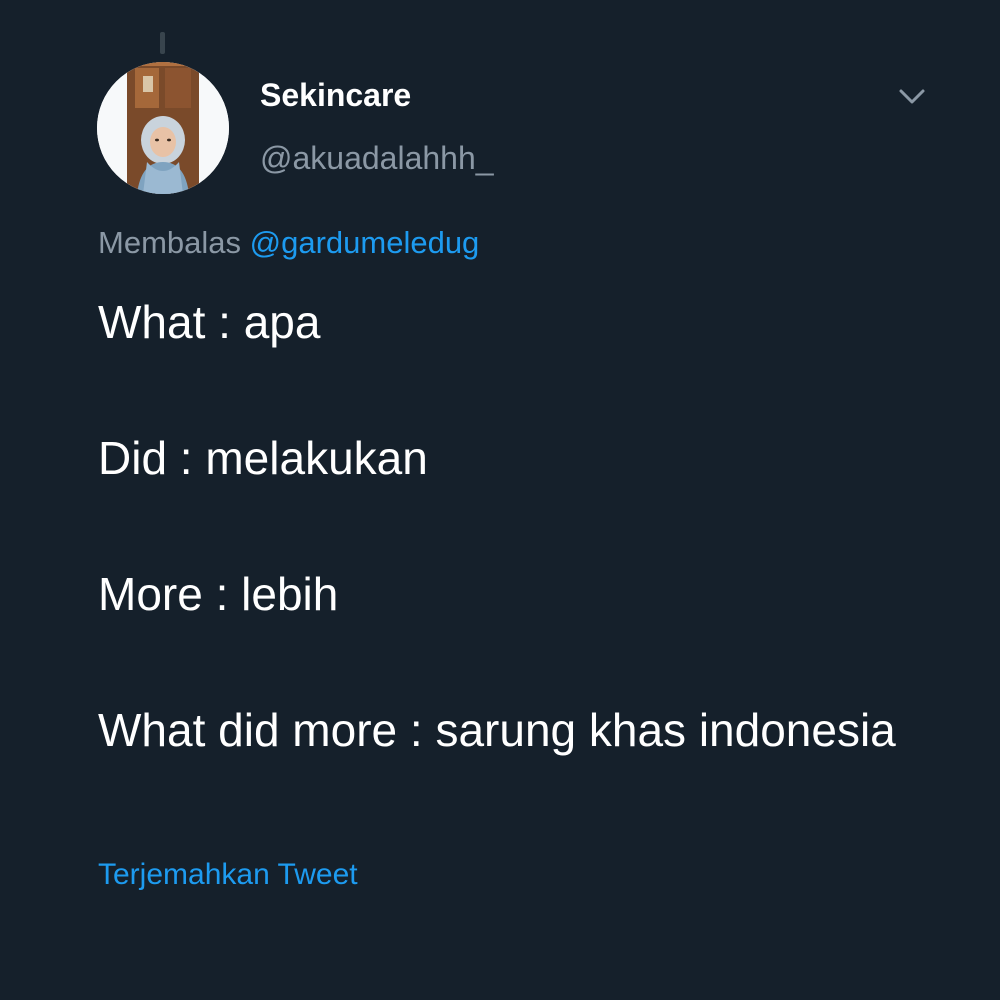 The height and width of the screenshot is (1000, 1000). Describe the element at coordinates (497, 730) in the screenshot. I see `tweet-line: What did more : sarung khas indonesia` at that location.